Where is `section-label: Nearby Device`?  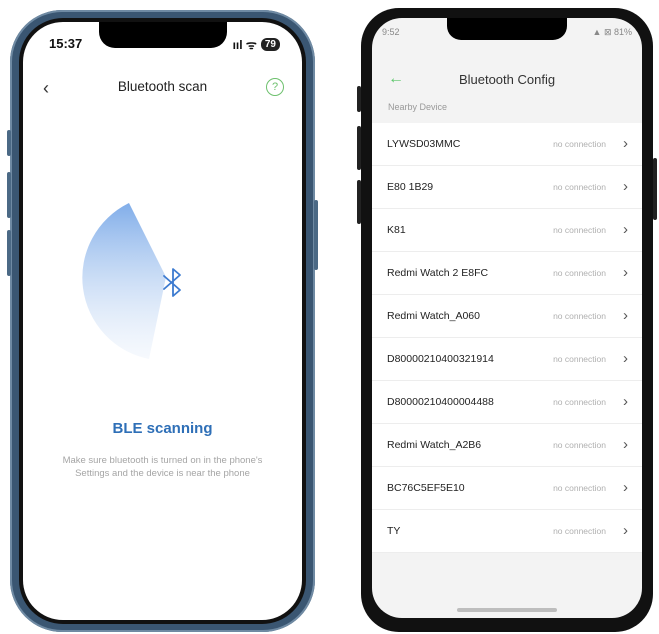
section-label: Nearby Device is located at coordinates (418, 107).